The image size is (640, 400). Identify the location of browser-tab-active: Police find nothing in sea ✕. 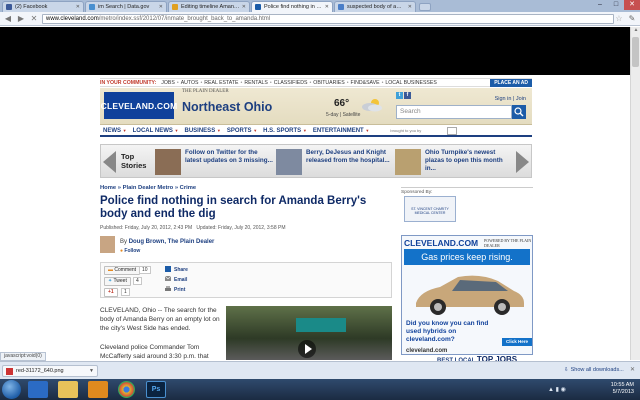
(292, 6).